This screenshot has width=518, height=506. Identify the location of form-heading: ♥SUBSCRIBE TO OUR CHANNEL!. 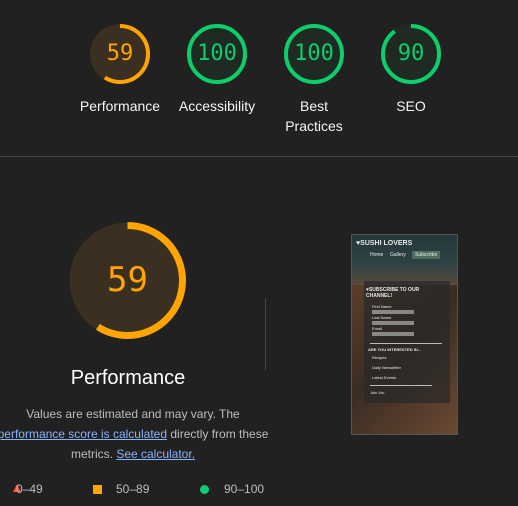
(393, 293).